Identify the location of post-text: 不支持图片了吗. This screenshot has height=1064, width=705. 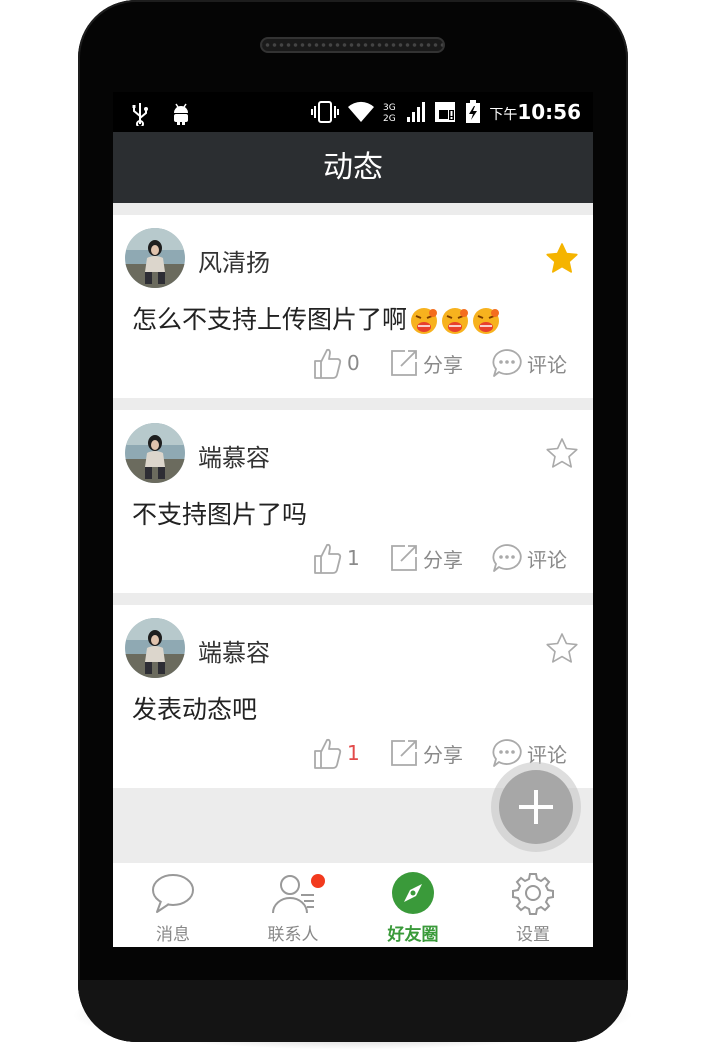
(220, 514).